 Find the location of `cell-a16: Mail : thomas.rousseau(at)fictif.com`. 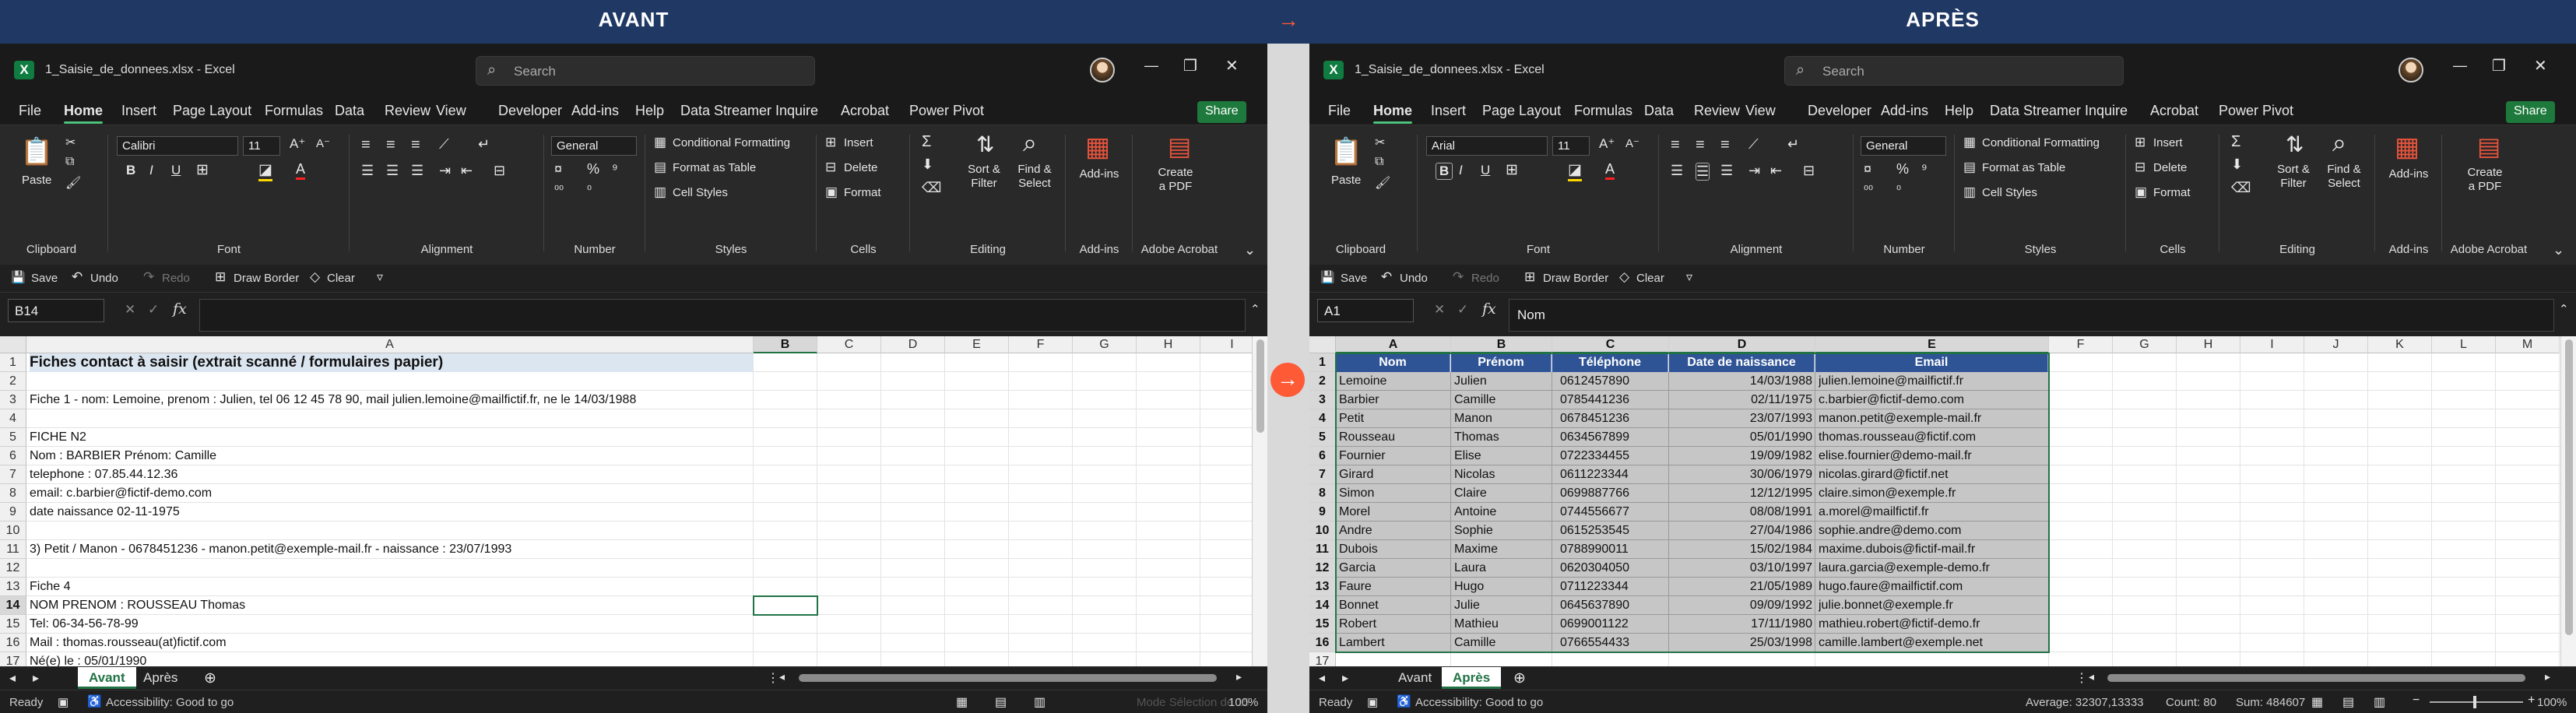

cell-a16: Mail : thomas.rousseau(at)fictif.com is located at coordinates (613, 643).